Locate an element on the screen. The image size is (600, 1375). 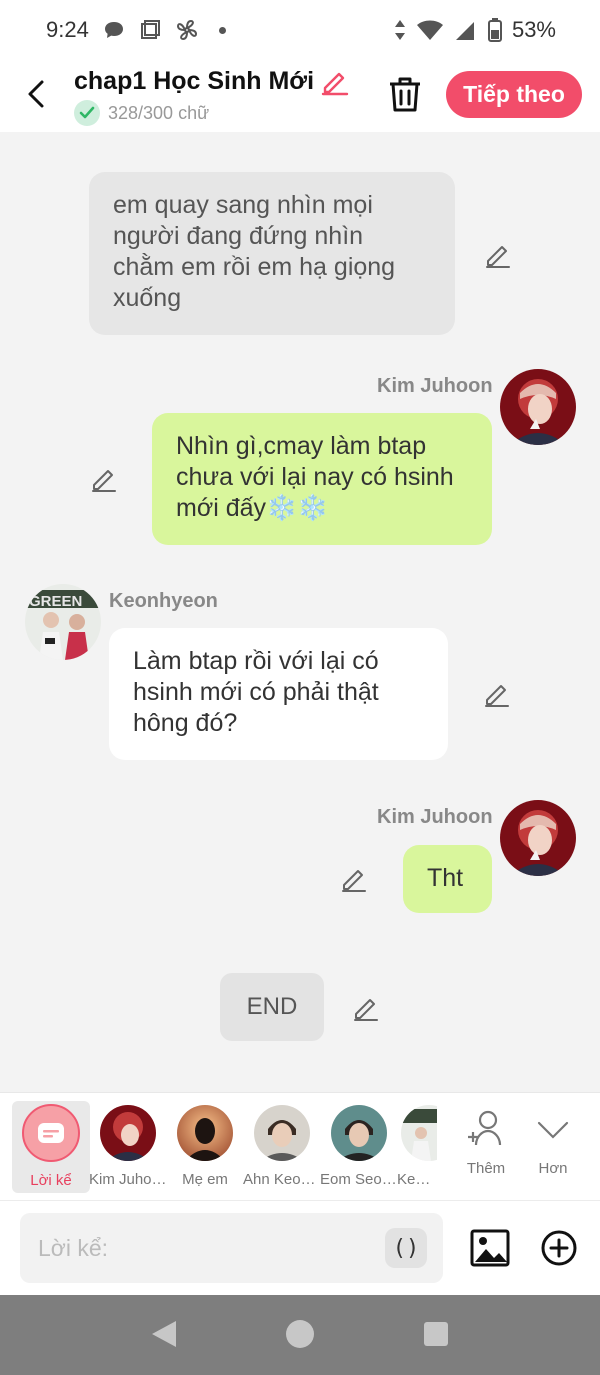
square-icon is located at coordinates (150, 29).